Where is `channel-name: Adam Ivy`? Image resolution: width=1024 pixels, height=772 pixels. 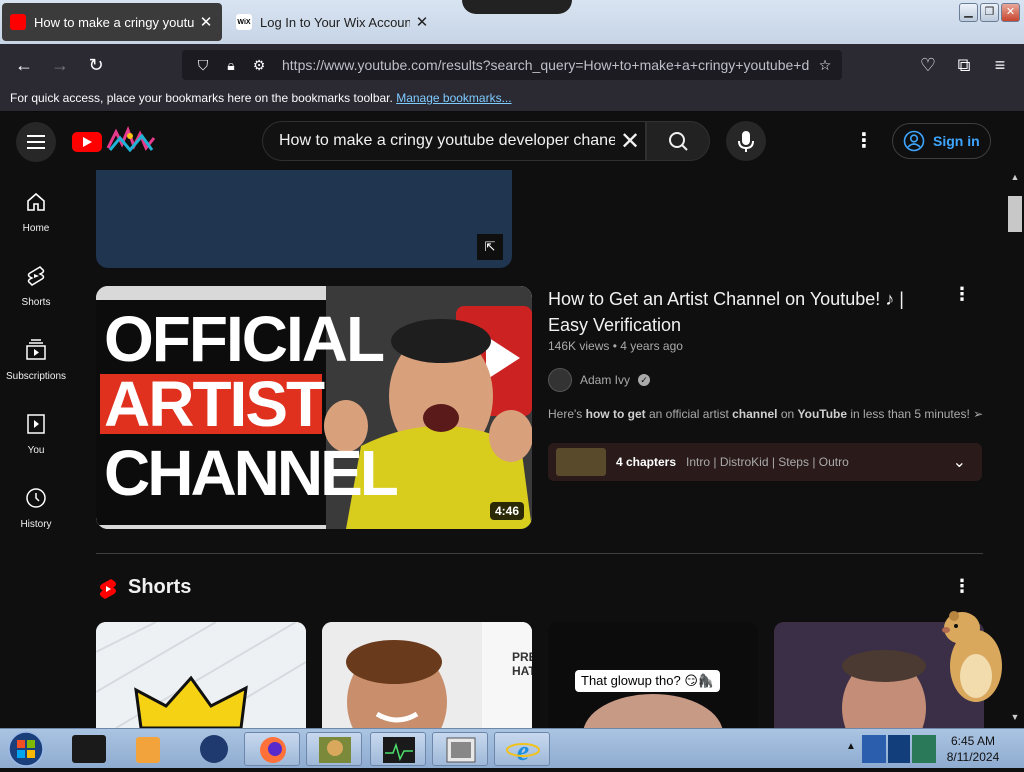 channel-name: Adam Ivy is located at coordinates (605, 380).